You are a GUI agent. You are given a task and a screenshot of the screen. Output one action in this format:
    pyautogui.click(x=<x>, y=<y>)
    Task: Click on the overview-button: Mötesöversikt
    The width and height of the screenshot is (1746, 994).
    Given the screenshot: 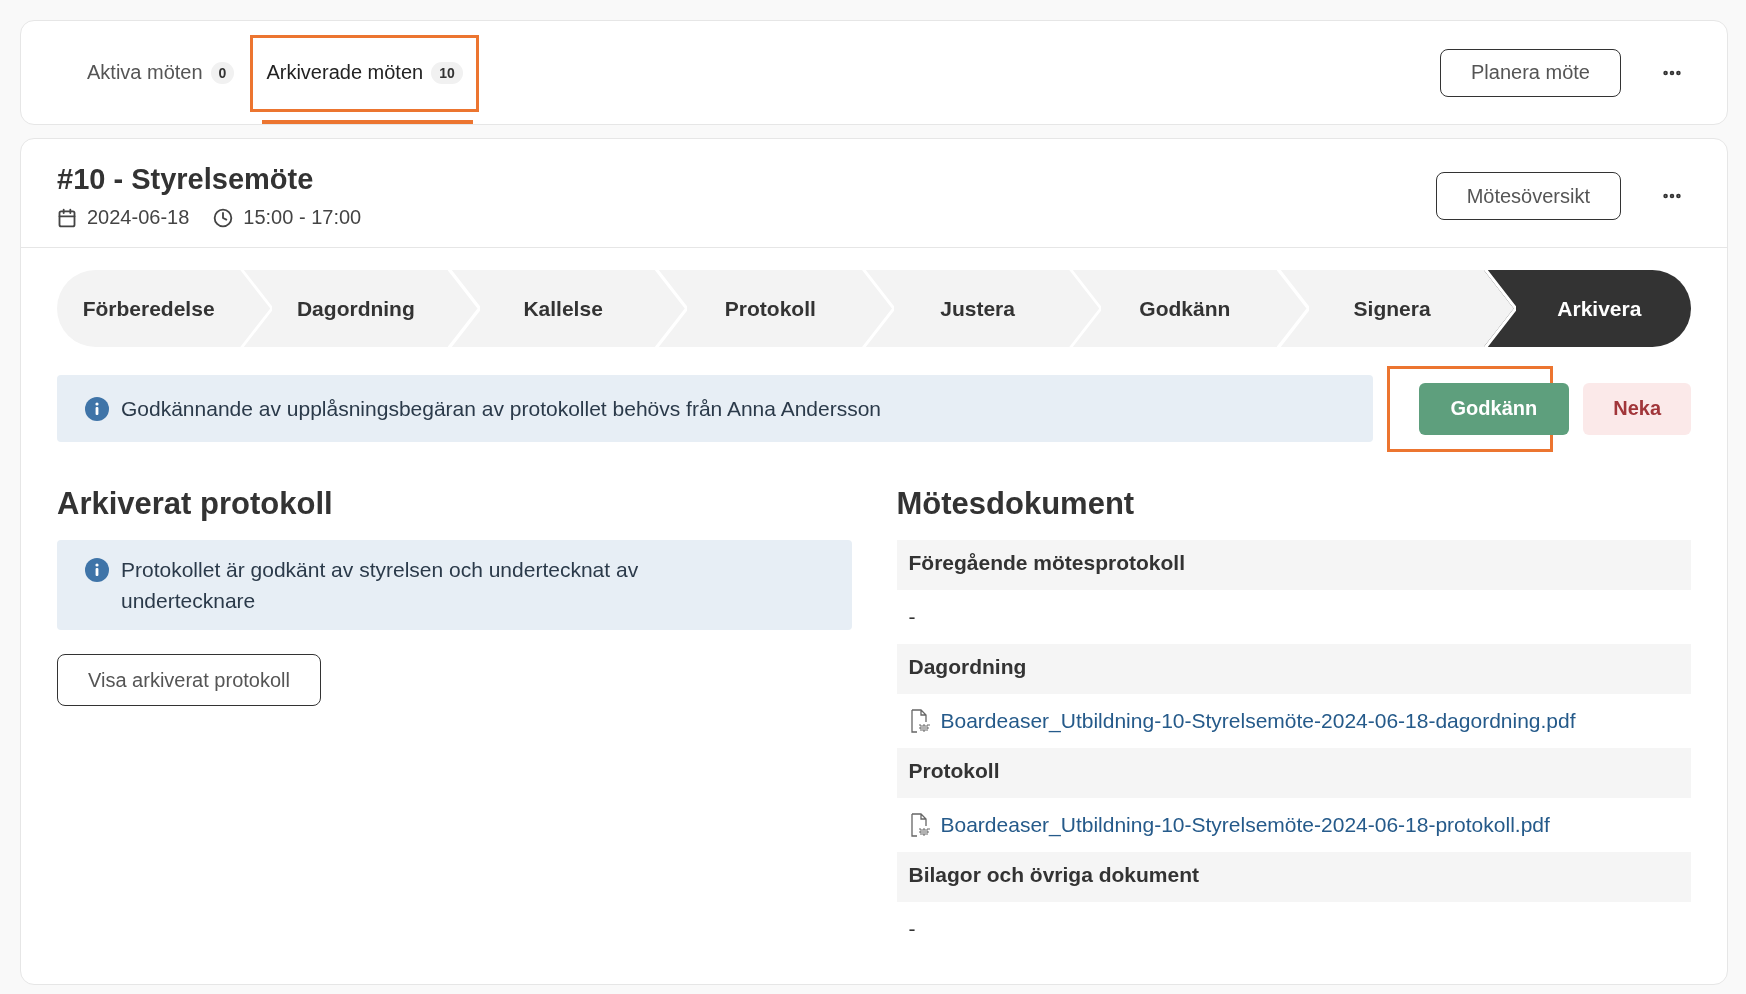 What is the action you would take?
    pyautogui.click(x=1528, y=196)
    